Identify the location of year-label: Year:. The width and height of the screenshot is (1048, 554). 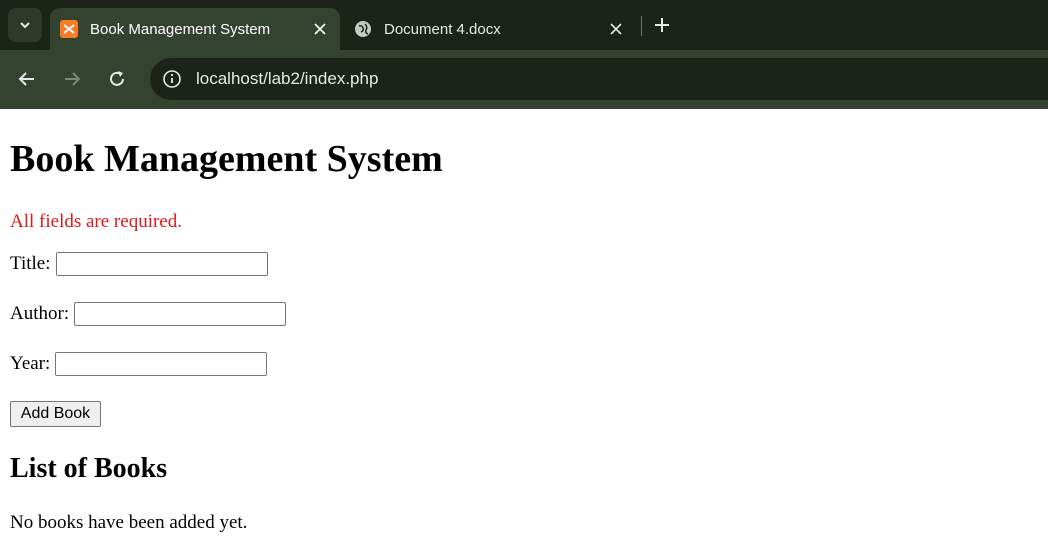
(30, 363).